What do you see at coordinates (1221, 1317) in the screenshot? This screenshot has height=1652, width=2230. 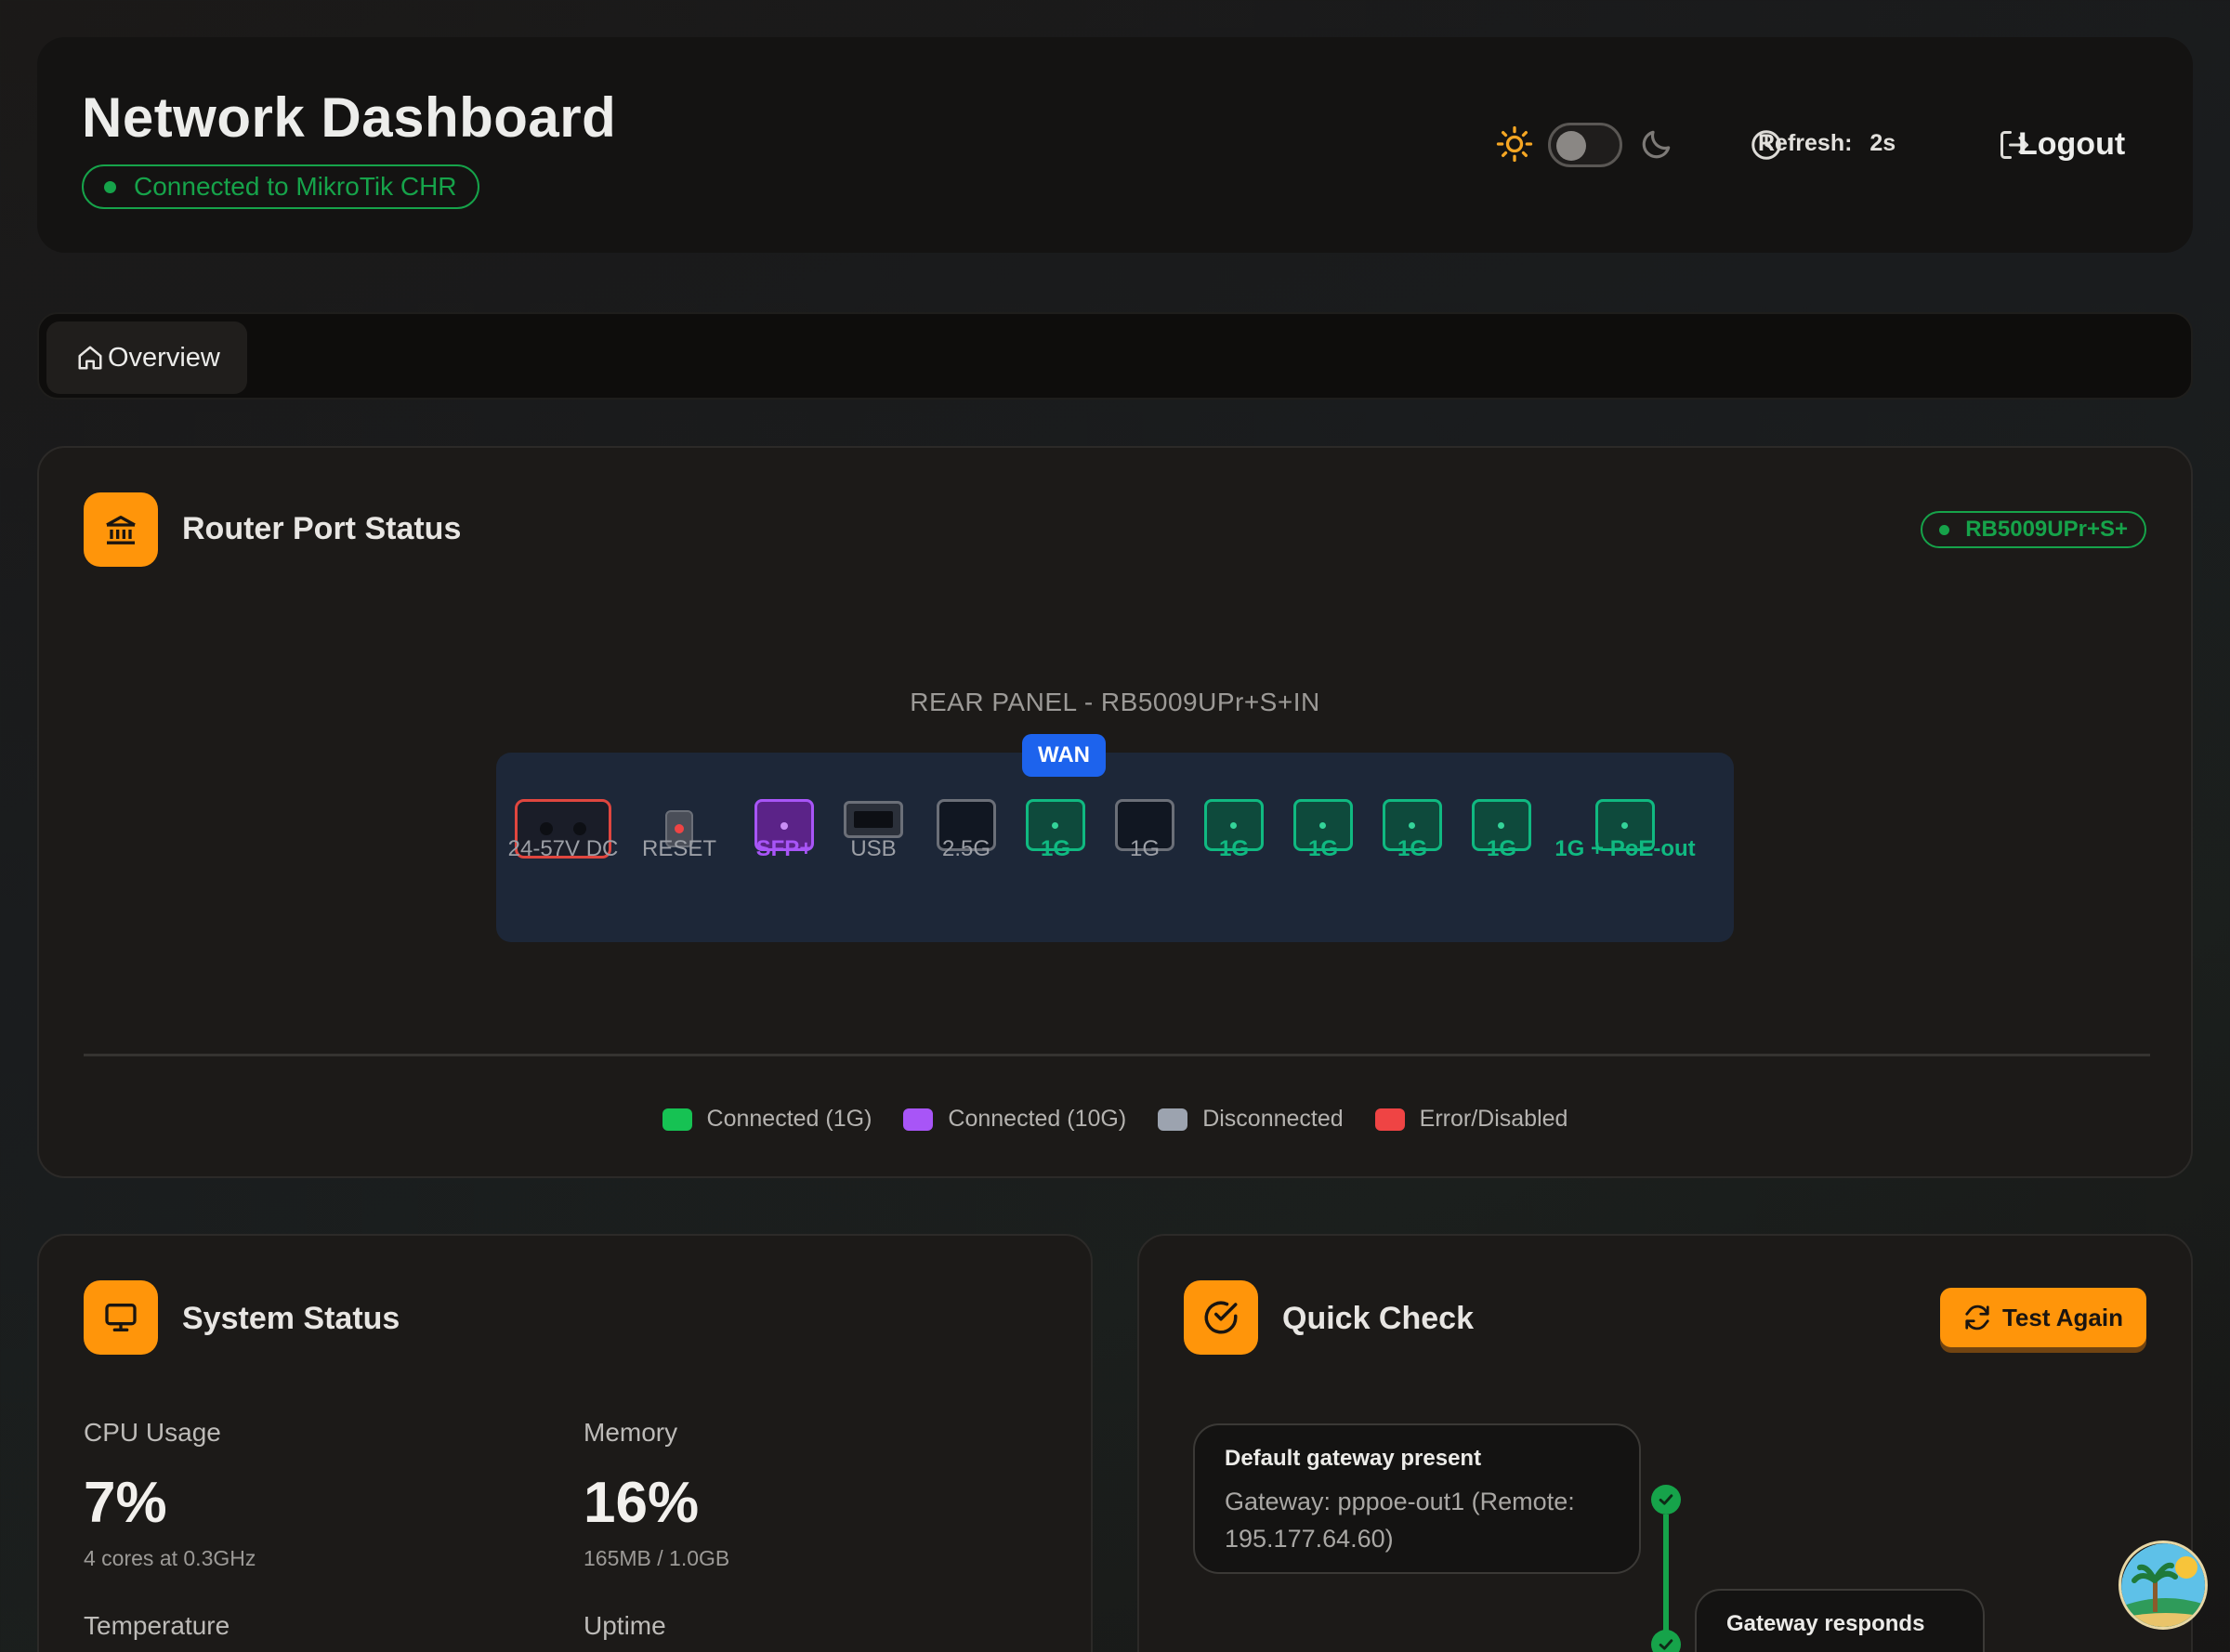 I see `check-circle-icon` at bounding box center [1221, 1317].